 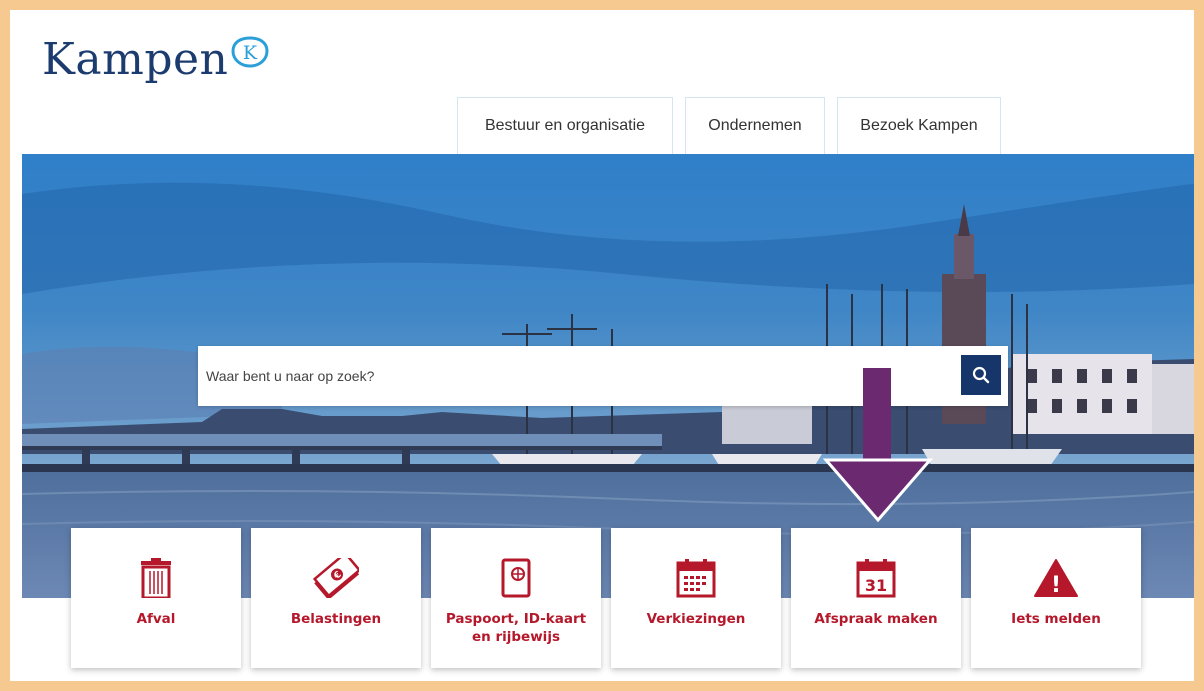 What do you see at coordinates (516, 628) in the screenshot?
I see `tile-label: Paspoort, ID-kaart en rijbewijs` at bounding box center [516, 628].